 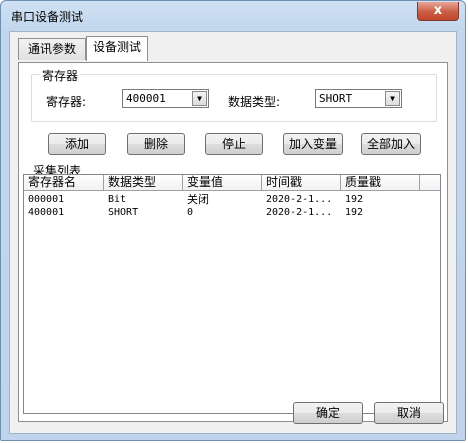 I want to click on datatype-combo-value: SHORT, so click(x=336, y=98).